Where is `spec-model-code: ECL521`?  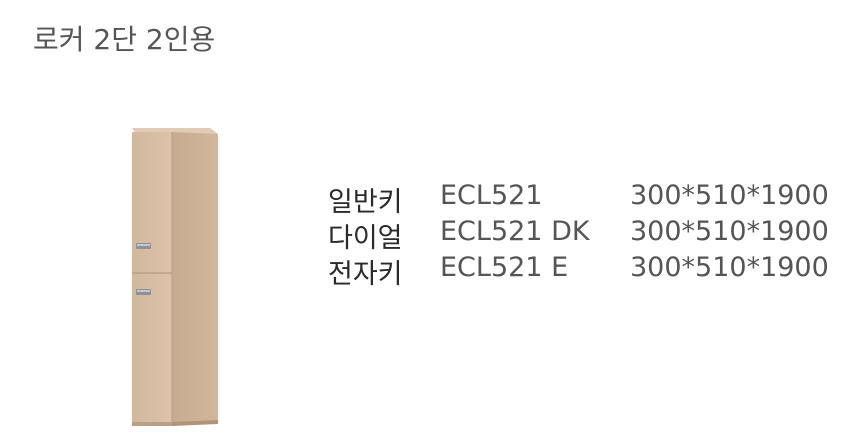
spec-model-code: ECL521 is located at coordinates (491, 195).